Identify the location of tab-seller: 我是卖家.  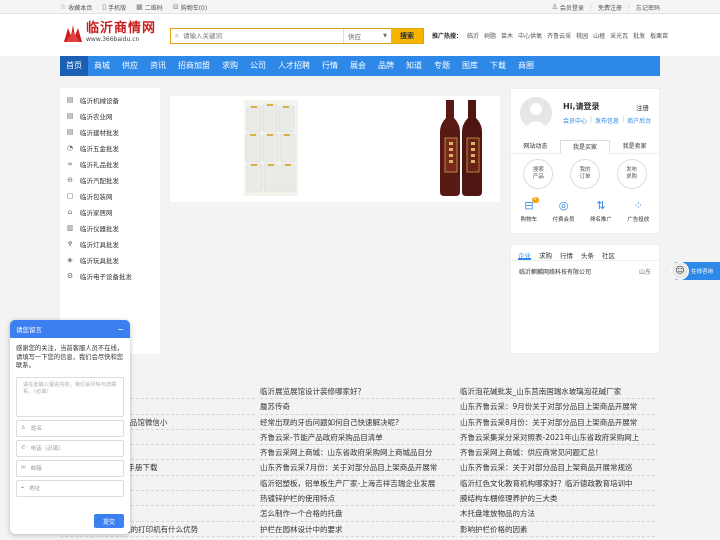
(634, 146).